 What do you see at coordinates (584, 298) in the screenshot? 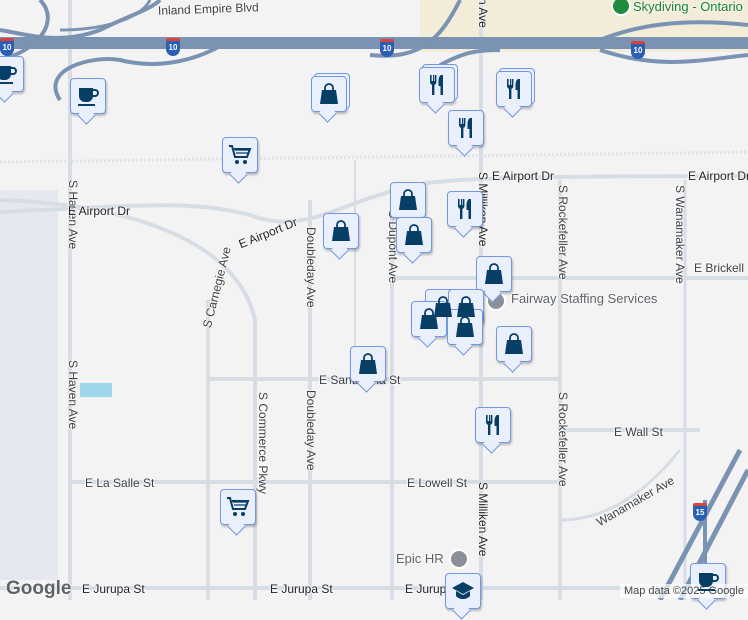
I see `poi-fairway-staffing-services: Fairway Staffing Services` at bounding box center [584, 298].